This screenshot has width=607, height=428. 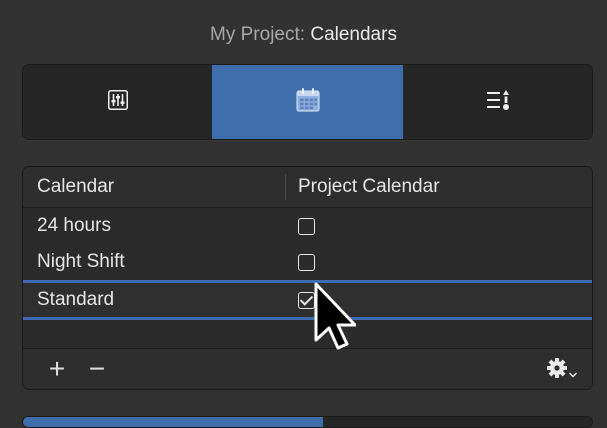 I want to click on segment-list, so click(x=497, y=102).